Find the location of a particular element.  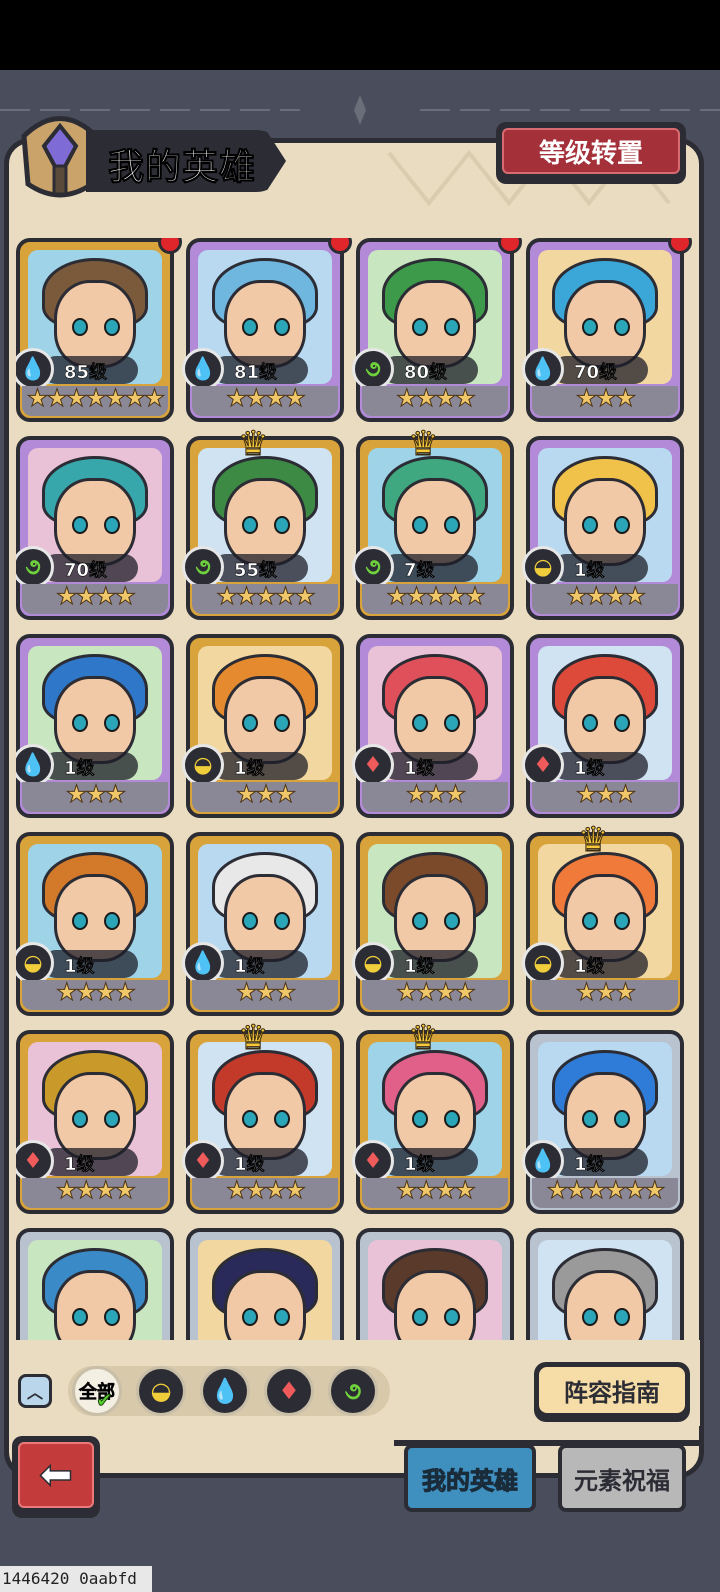

level-transfer-button: 等级转置 is located at coordinates (591, 153).